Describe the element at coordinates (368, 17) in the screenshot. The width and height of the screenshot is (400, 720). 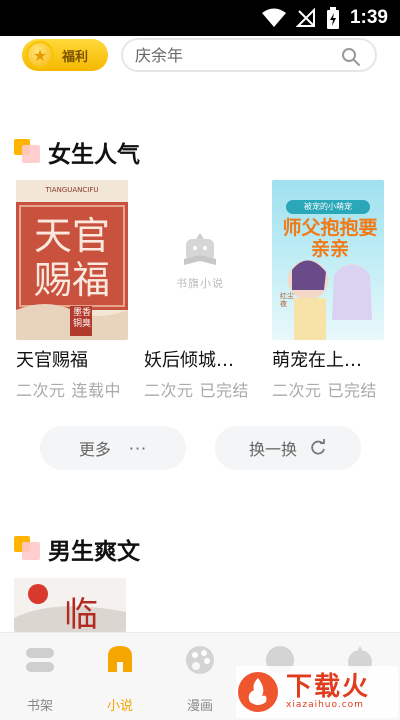
I see `status-time: 1:39` at that location.